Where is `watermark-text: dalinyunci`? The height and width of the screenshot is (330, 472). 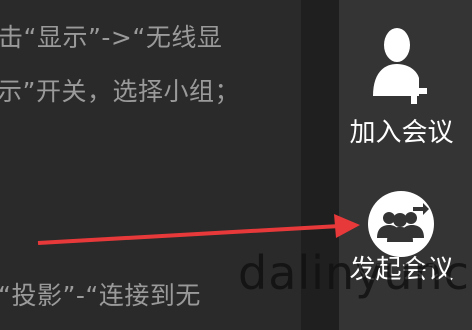
watermark-text: dalinyunci is located at coordinates (355, 273).